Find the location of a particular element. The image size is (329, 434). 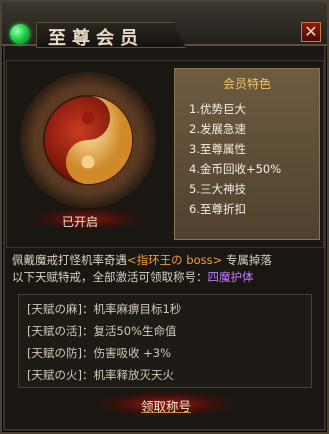

boss-tag: <指环王の boss> is located at coordinates (175, 260).